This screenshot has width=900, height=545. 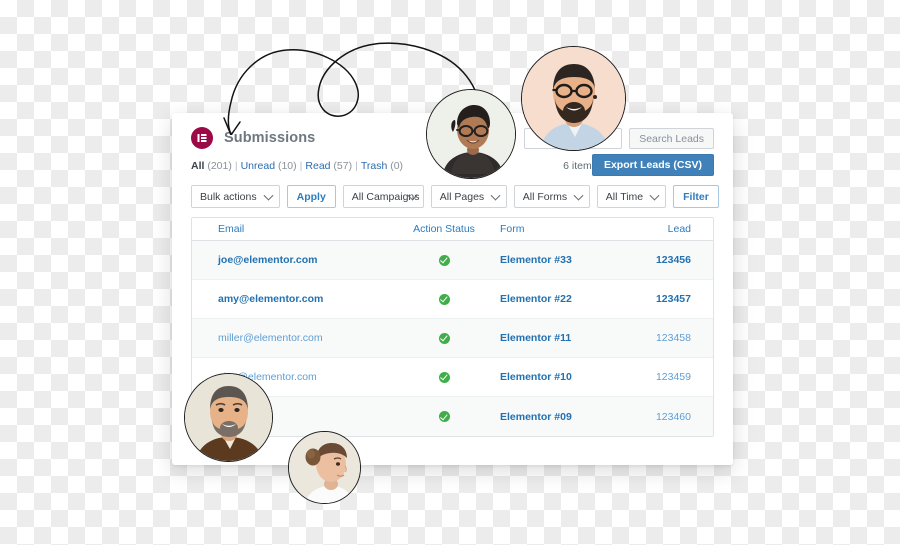 What do you see at coordinates (228, 196) in the screenshot?
I see `bulk-actions-value: Bulk actions` at bounding box center [228, 196].